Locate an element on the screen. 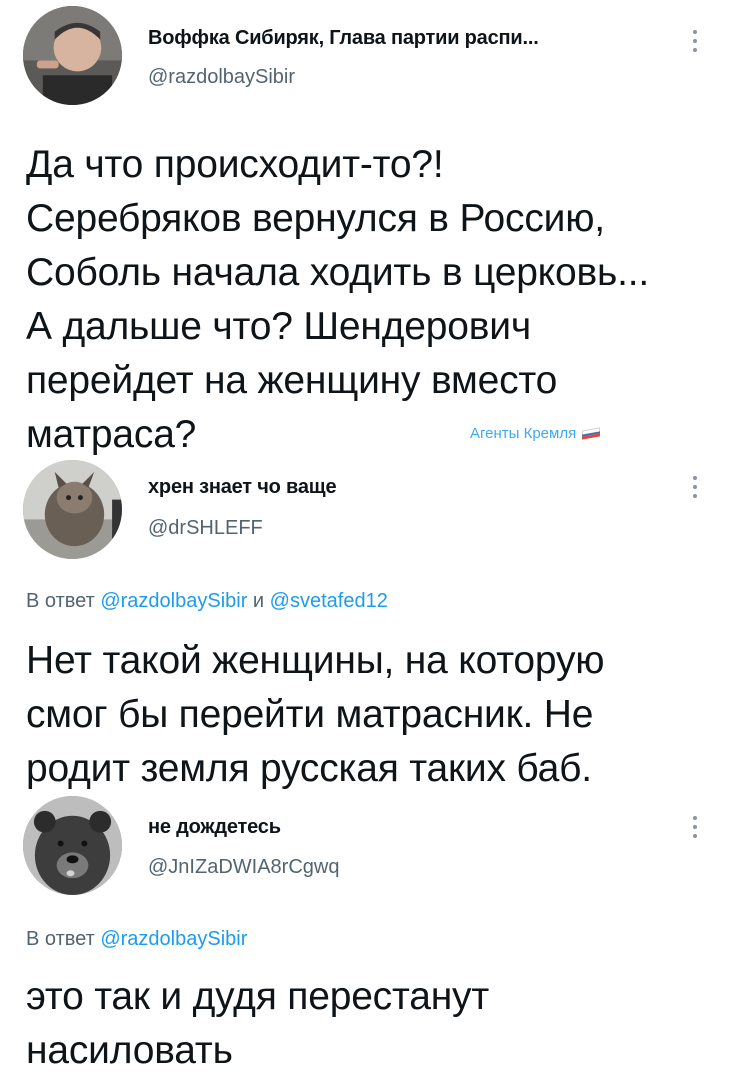  text-line: Нет такой женщины, на которую is located at coordinates (315, 660).